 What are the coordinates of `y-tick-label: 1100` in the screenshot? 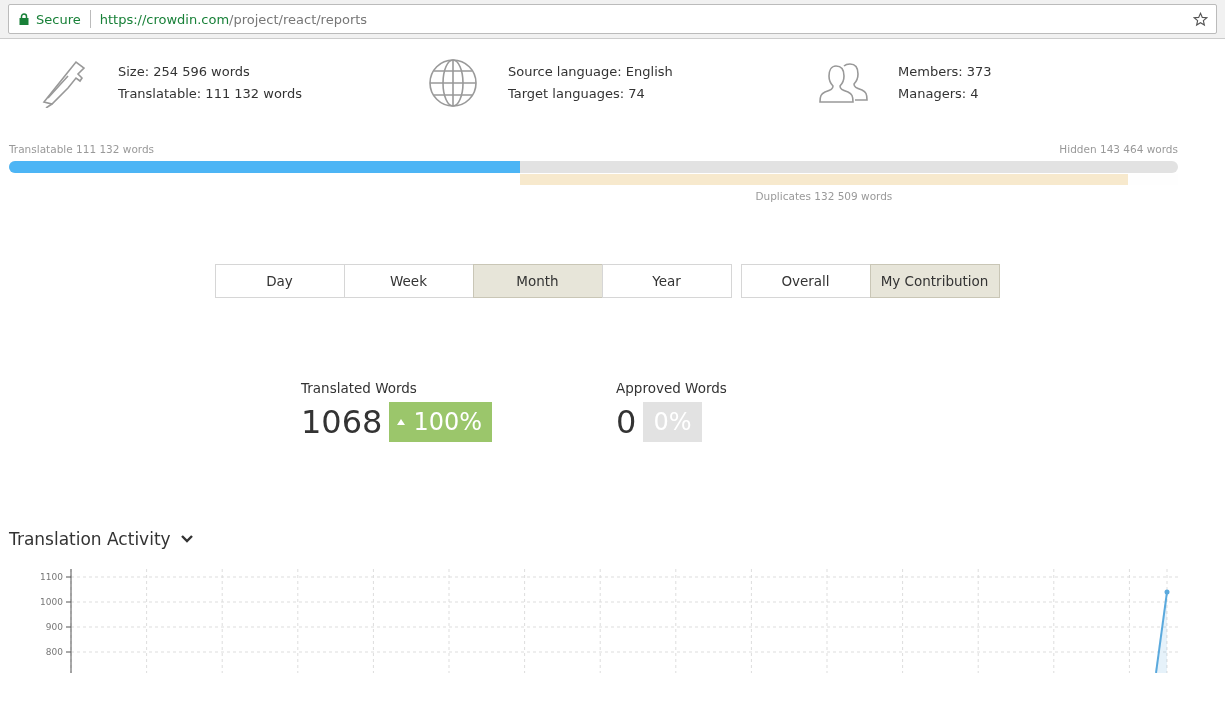 It's located at (51, 577).